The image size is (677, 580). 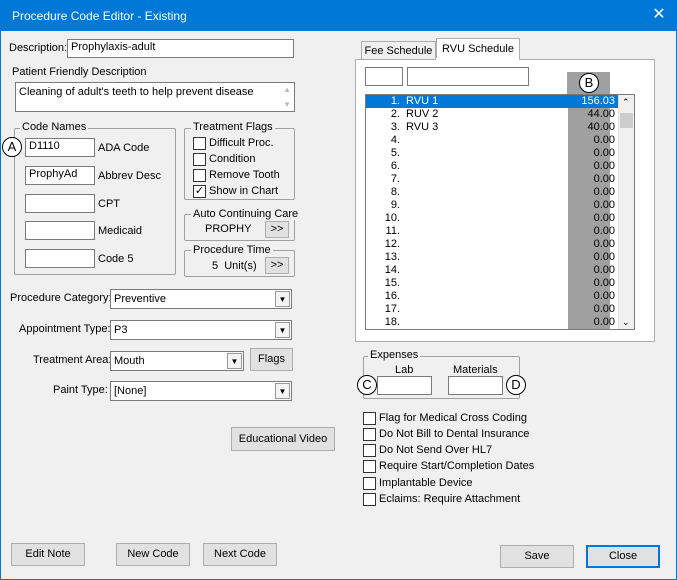 What do you see at coordinates (492, 205) in the screenshot?
I see `table-row: 9. 0.00` at bounding box center [492, 205].